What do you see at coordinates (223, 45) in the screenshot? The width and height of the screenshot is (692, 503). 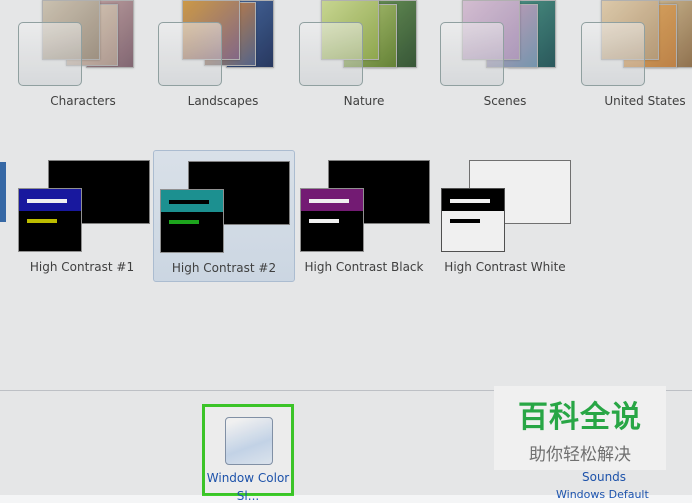 I see `theme-landscapes-thumbnail` at bounding box center [223, 45].